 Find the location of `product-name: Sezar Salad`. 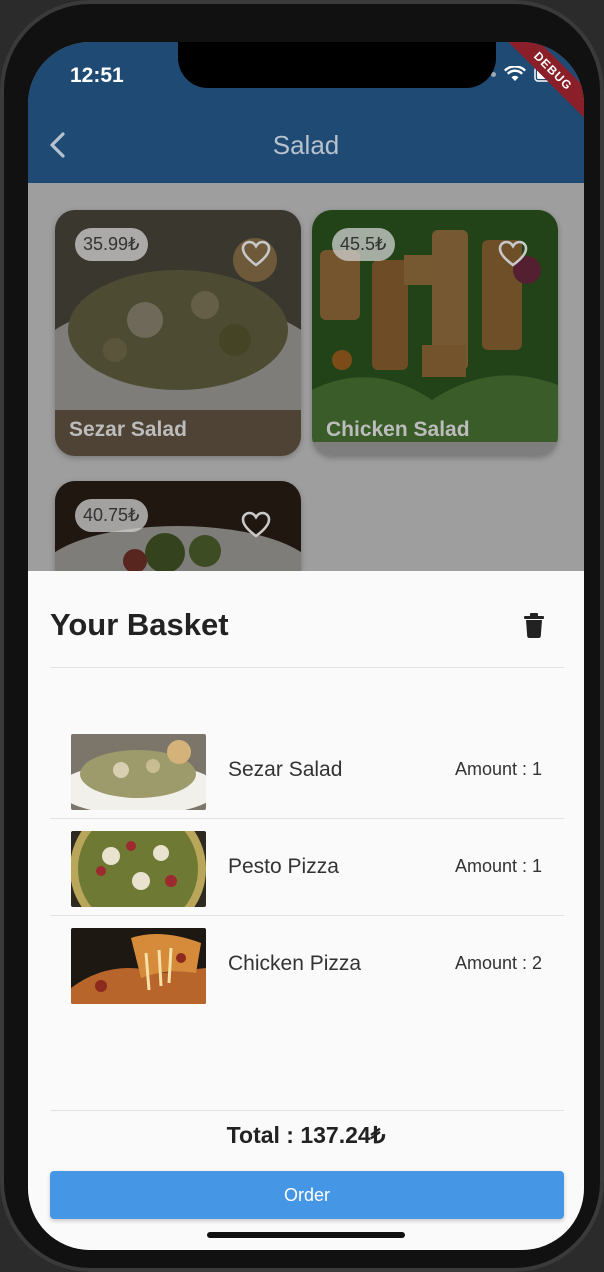

product-name: Sezar Salad is located at coordinates (128, 429).